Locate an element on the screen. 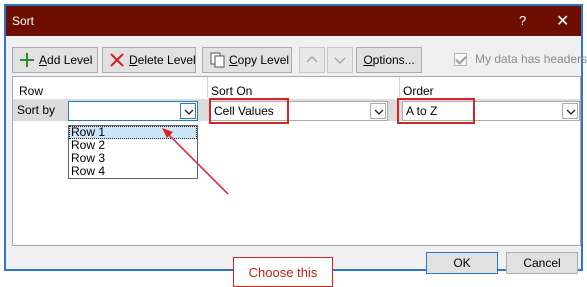 The height and width of the screenshot is (287, 587). row-combo is located at coordinates (133, 111).